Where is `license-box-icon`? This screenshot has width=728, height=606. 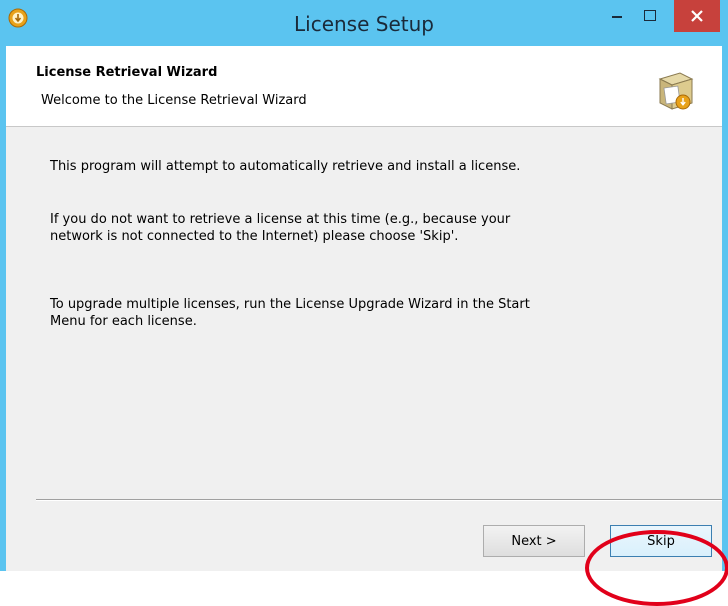 license-box-icon is located at coordinates (676, 91).